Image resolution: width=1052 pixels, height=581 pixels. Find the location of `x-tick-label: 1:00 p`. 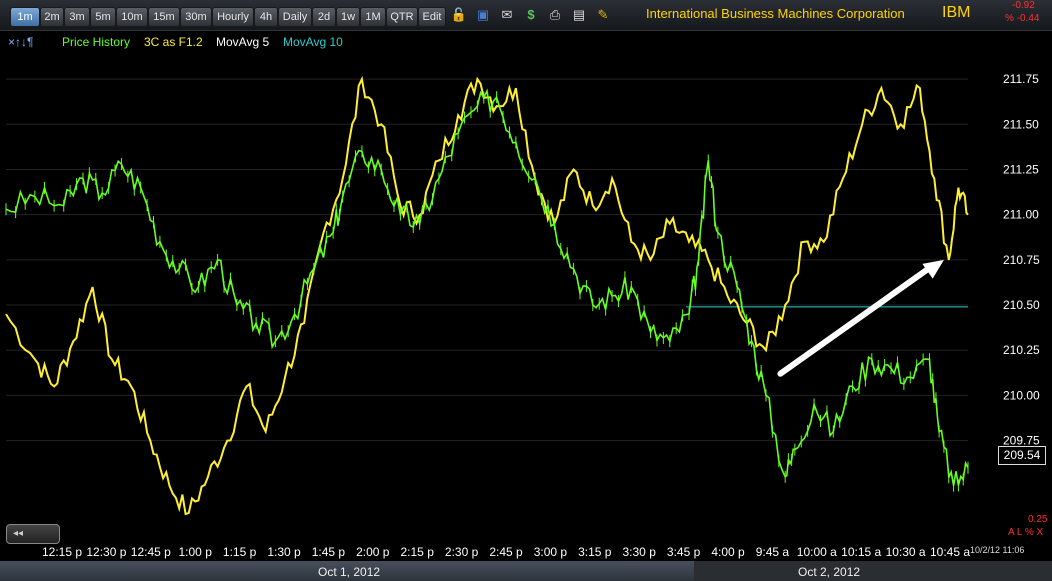

x-tick-label: 1:00 p is located at coordinates (196, 552).